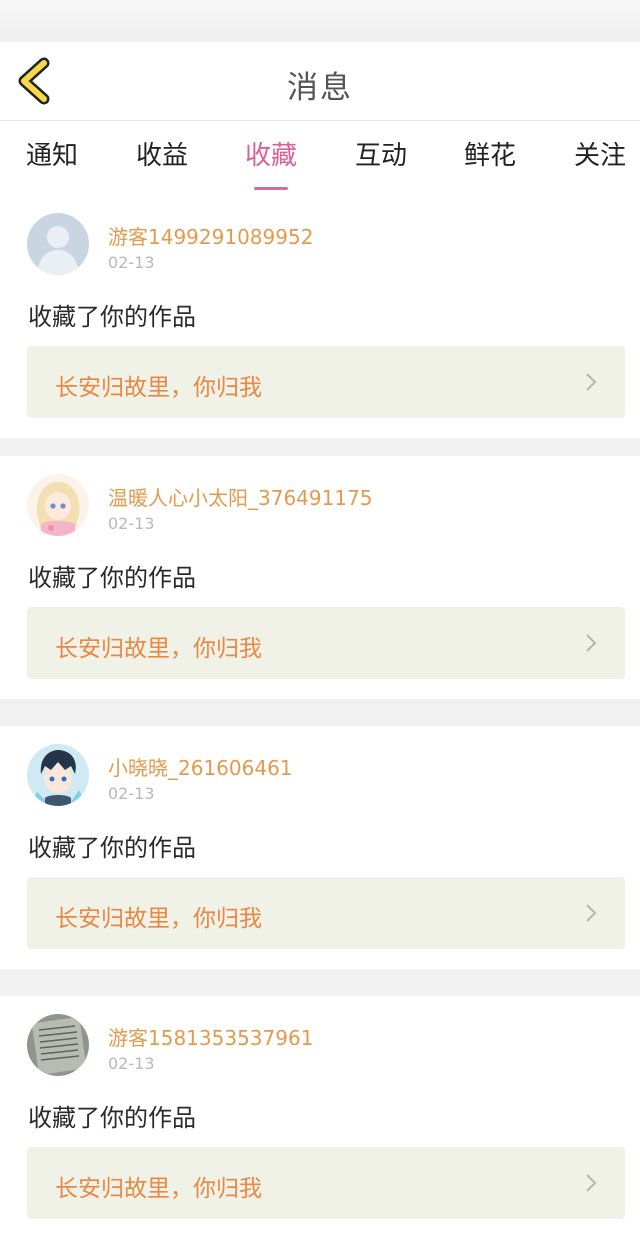 The image size is (640, 1239). I want to click on tab-bar: 通知 收益 收藏 互动 鲜花 关注, so click(320, 158).